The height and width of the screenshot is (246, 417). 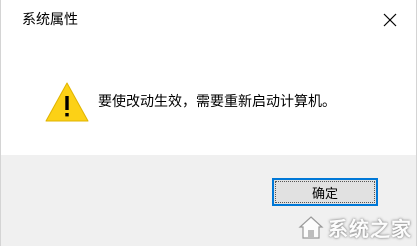 I want to click on dialog-message: 要使改动生效，需要重新启动计算机。, so click(x=217, y=102).